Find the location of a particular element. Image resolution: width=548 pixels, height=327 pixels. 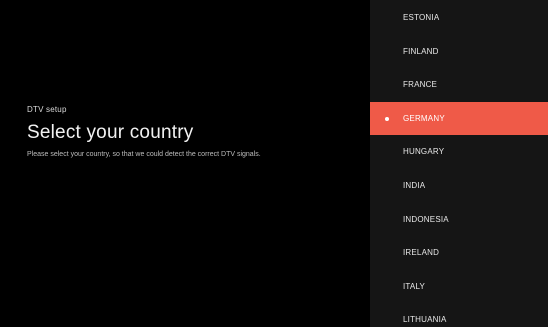

country-label: HUNGARY is located at coordinates (424, 152).